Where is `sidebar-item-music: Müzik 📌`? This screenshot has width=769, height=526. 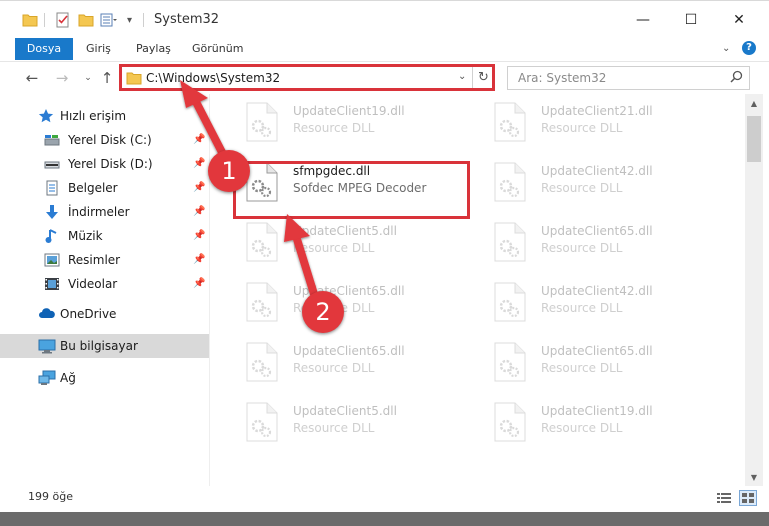
sidebar-item-music: Müzik 📌 is located at coordinates (104, 236).